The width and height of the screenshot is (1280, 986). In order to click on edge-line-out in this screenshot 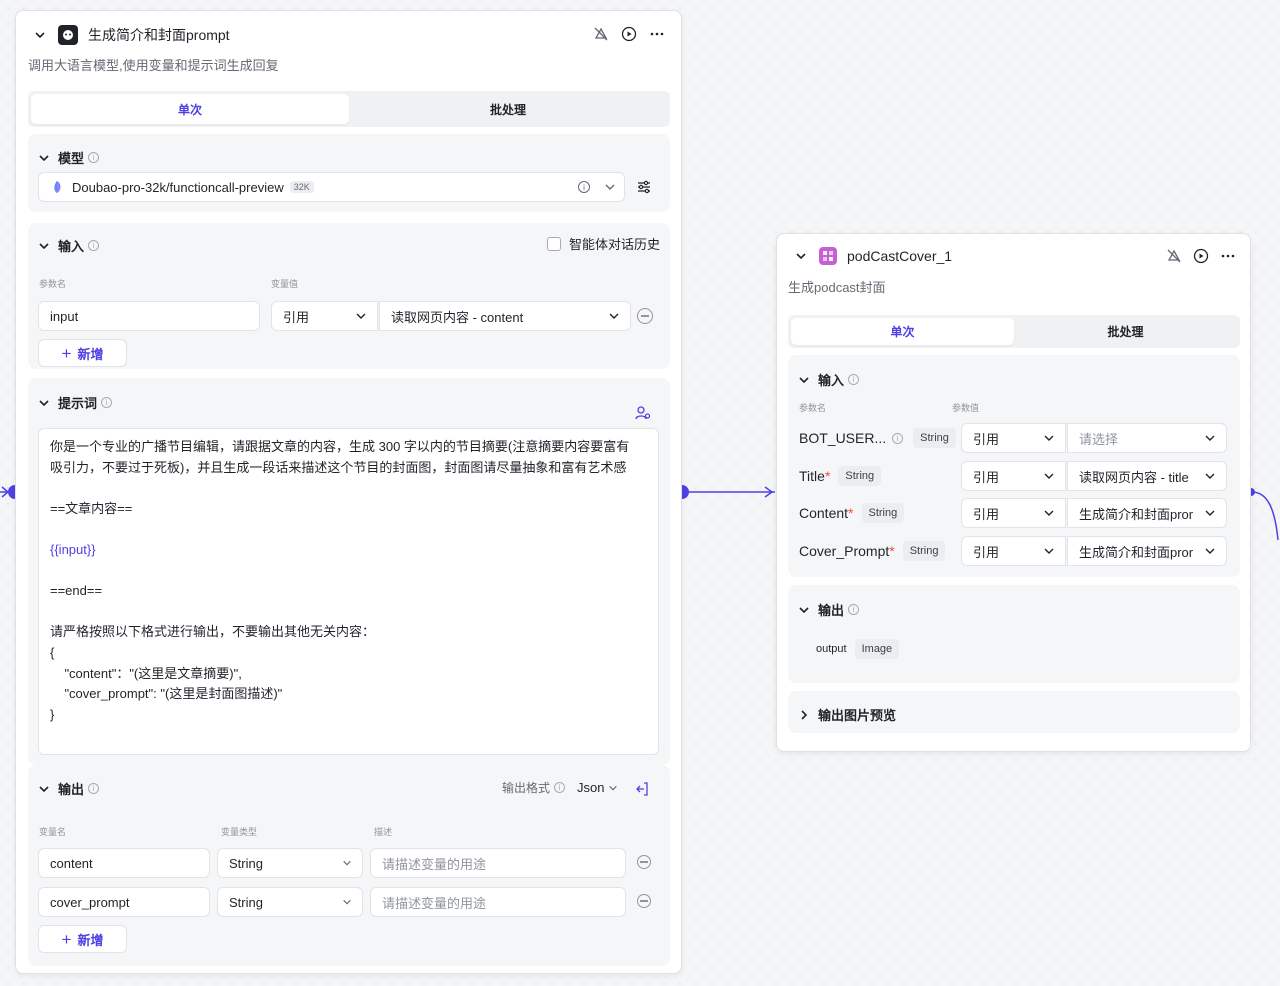, I will do `click(1265, 516)`.